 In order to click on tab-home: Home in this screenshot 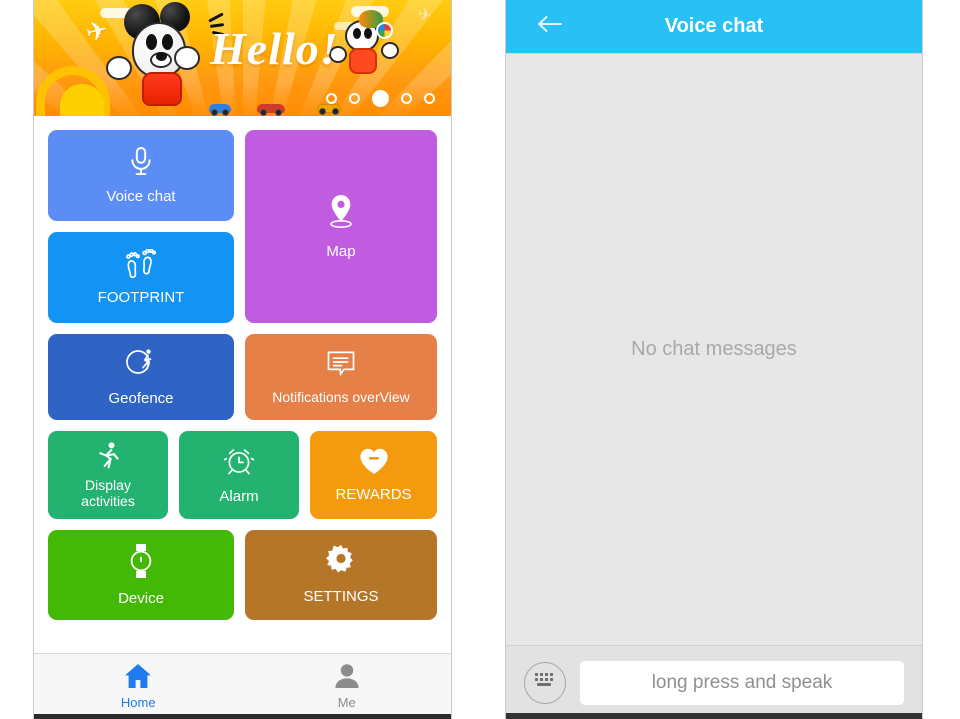, I will do `click(138, 686)`.